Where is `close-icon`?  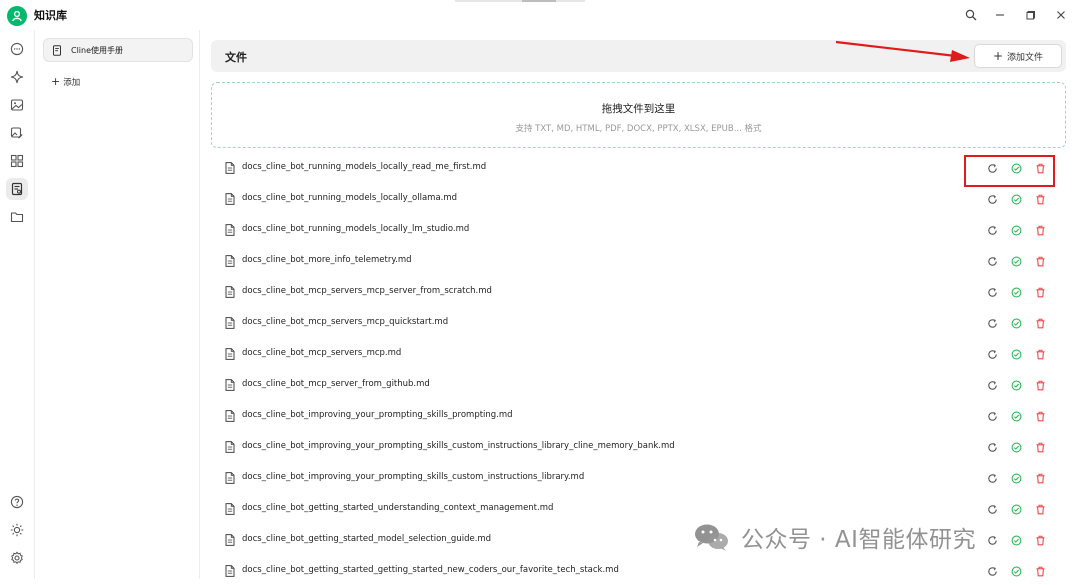
close-icon is located at coordinates (1061, 15).